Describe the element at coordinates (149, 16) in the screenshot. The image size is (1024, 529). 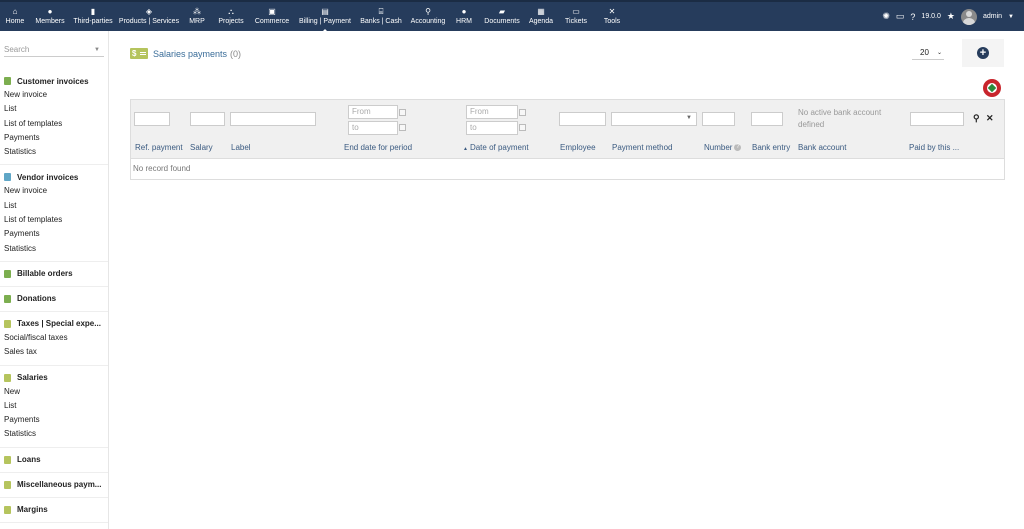
I see `menu-products-services: ◈ Products | Services` at that location.